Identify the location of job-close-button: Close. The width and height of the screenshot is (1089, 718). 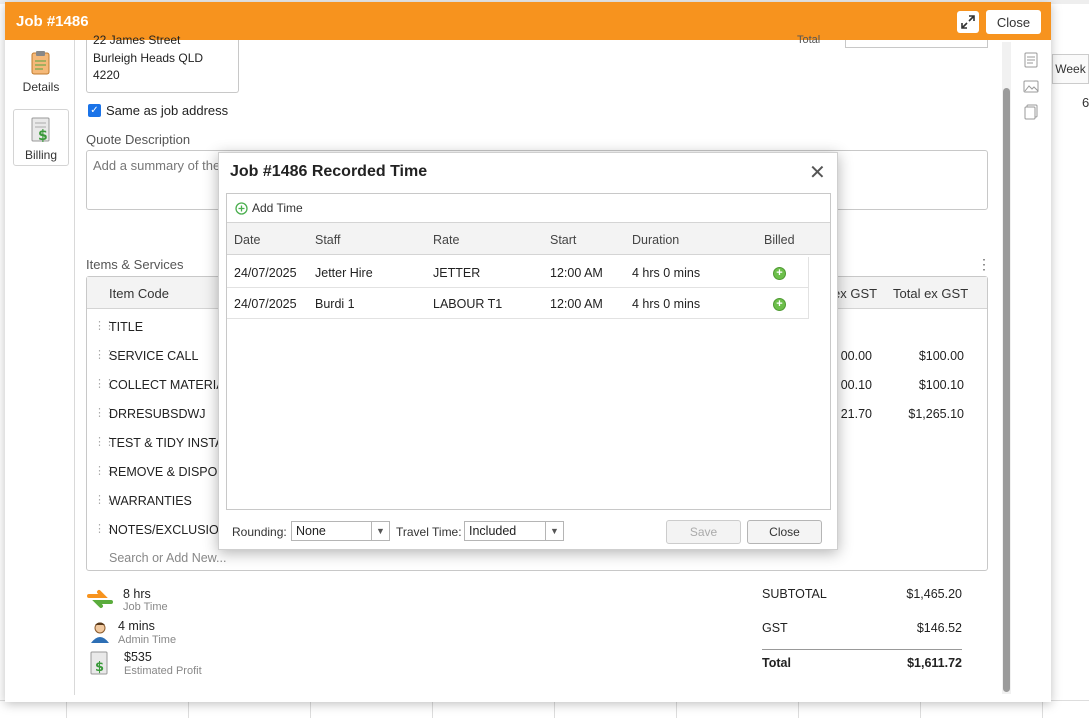
(1013, 22).